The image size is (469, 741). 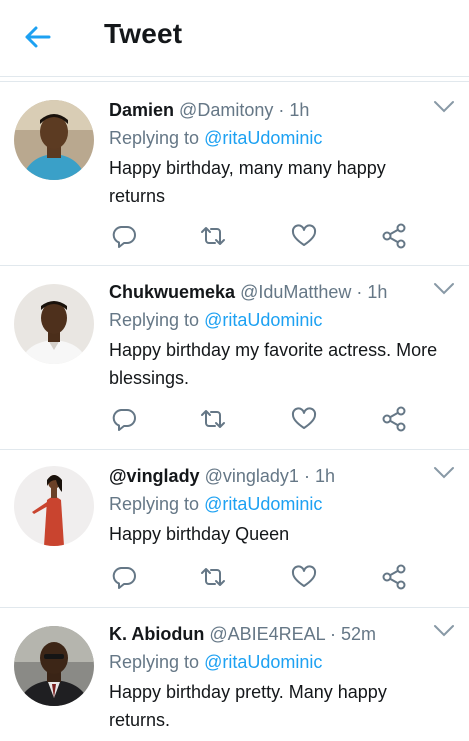 I want to click on back-button, so click(x=37, y=37).